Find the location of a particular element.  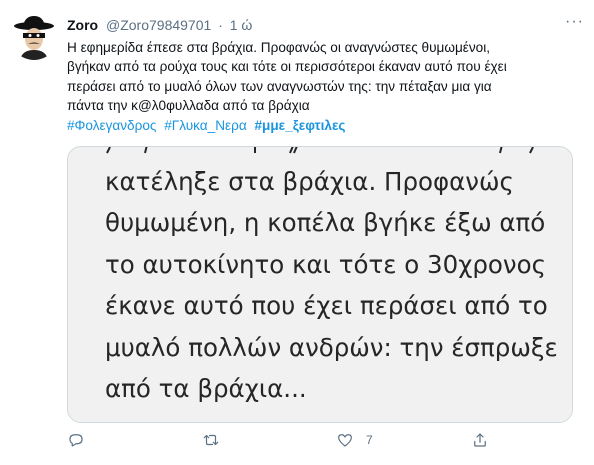

reply-button is located at coordinates (76, 440).